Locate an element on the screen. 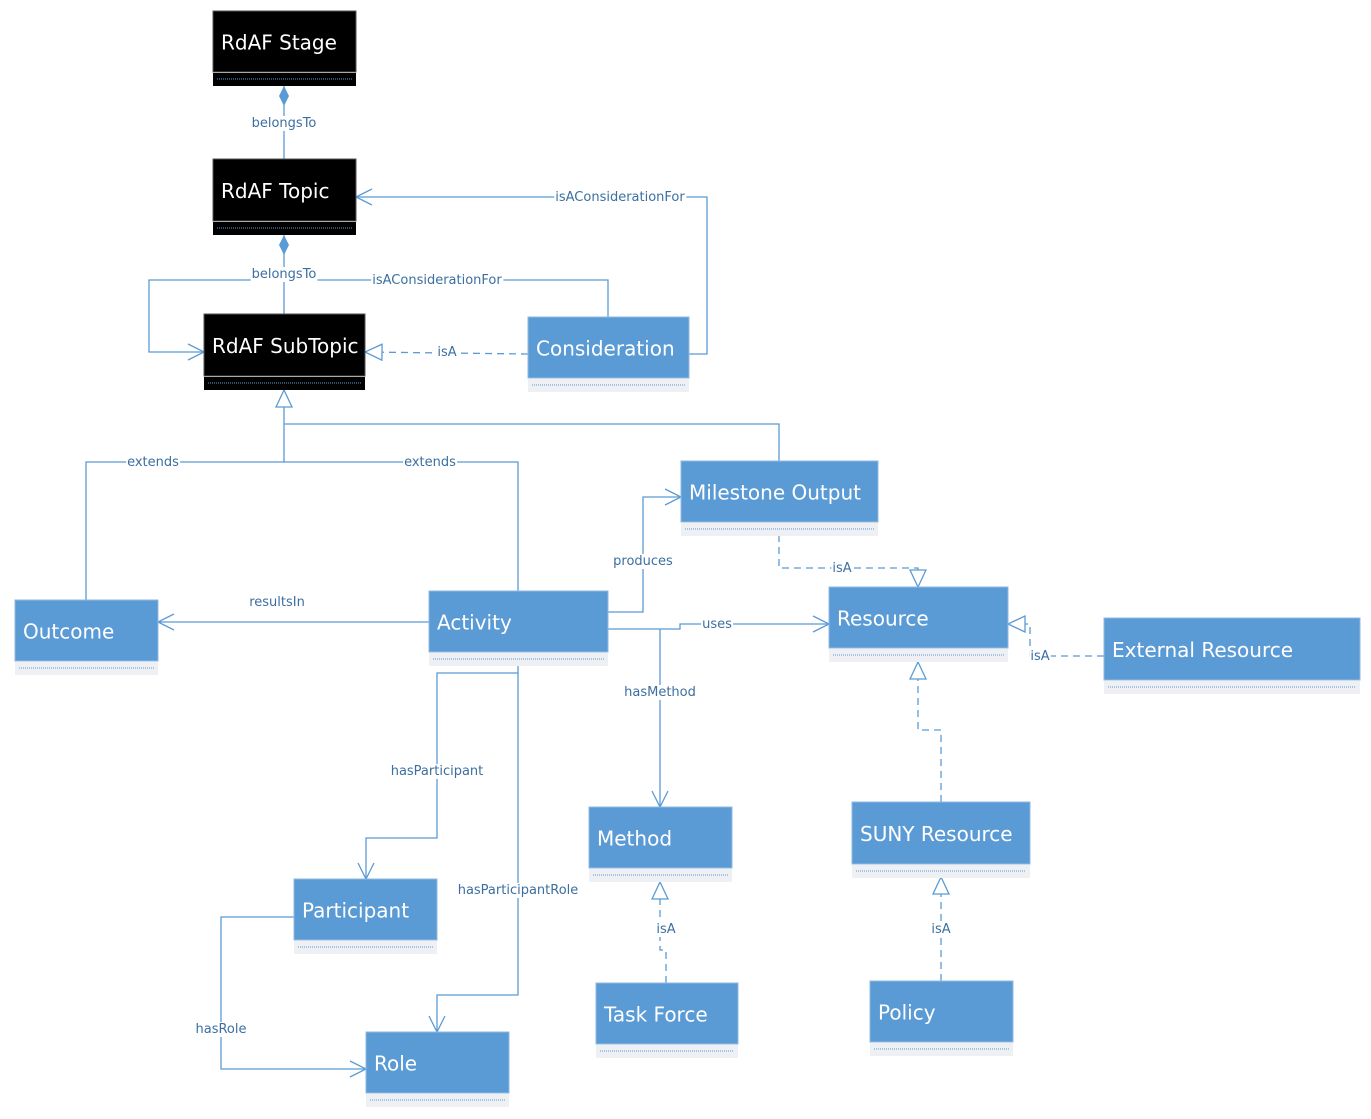 Image resolution: width=1371 pixels, height=1119 pixels. class-resource: Resource is located at coordinates (918, 624).